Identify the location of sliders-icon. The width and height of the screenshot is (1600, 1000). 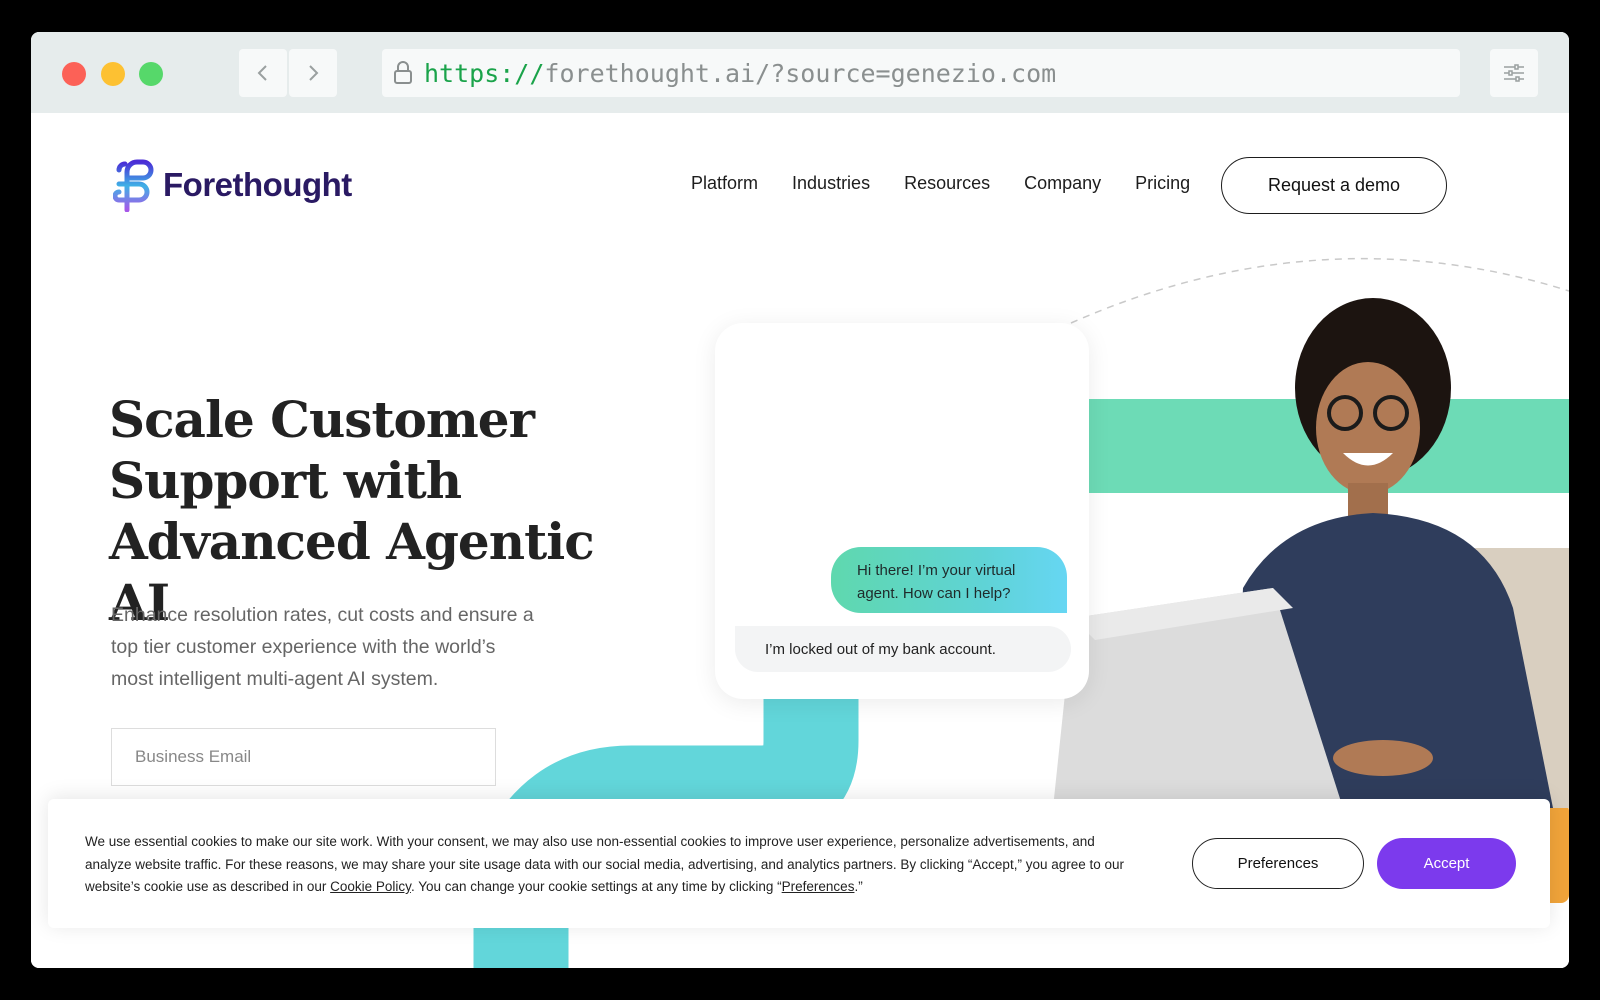
(1514, 73).